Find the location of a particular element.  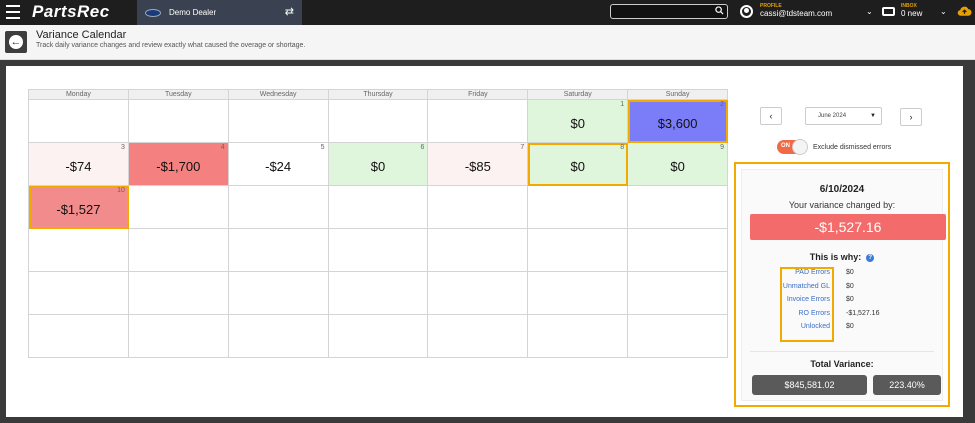

help-icon: ? is located at coordinates (870, 257).